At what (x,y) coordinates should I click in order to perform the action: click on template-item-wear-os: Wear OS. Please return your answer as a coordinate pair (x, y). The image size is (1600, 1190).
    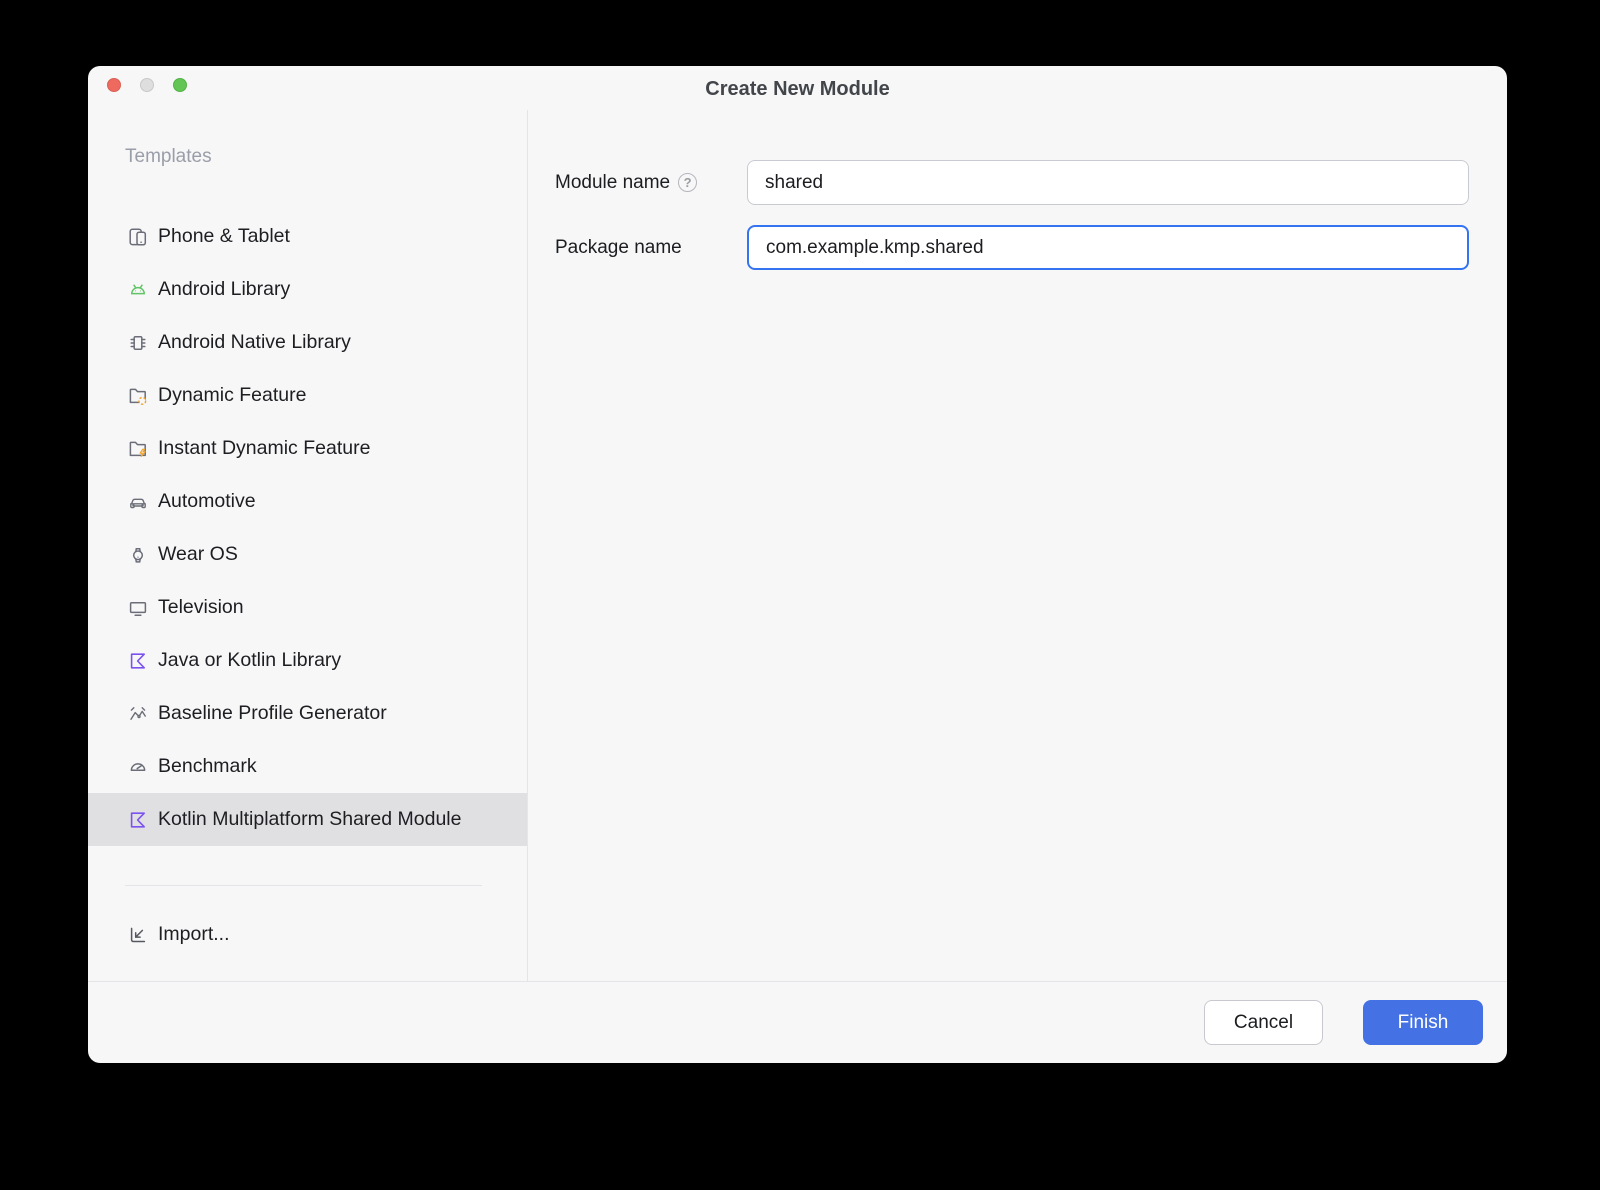
    Looking at the image, I should click on (307, 554).